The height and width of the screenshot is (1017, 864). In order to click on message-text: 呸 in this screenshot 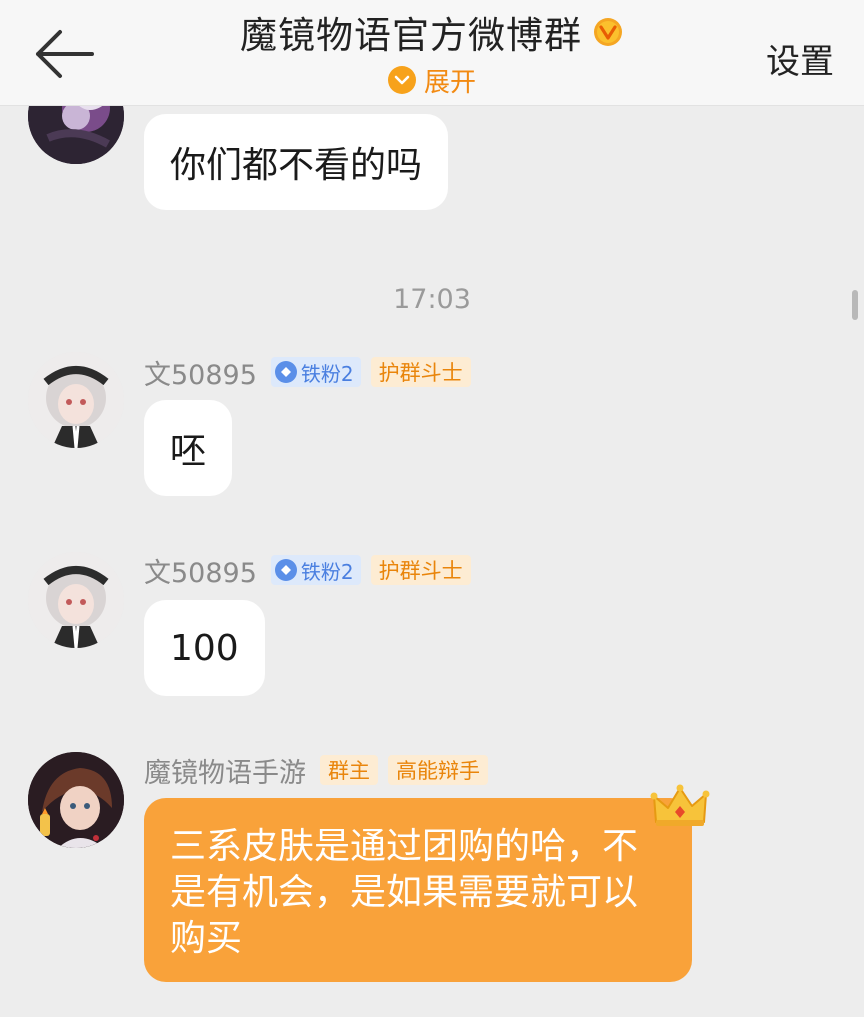, I will do `click(188, 451)`.